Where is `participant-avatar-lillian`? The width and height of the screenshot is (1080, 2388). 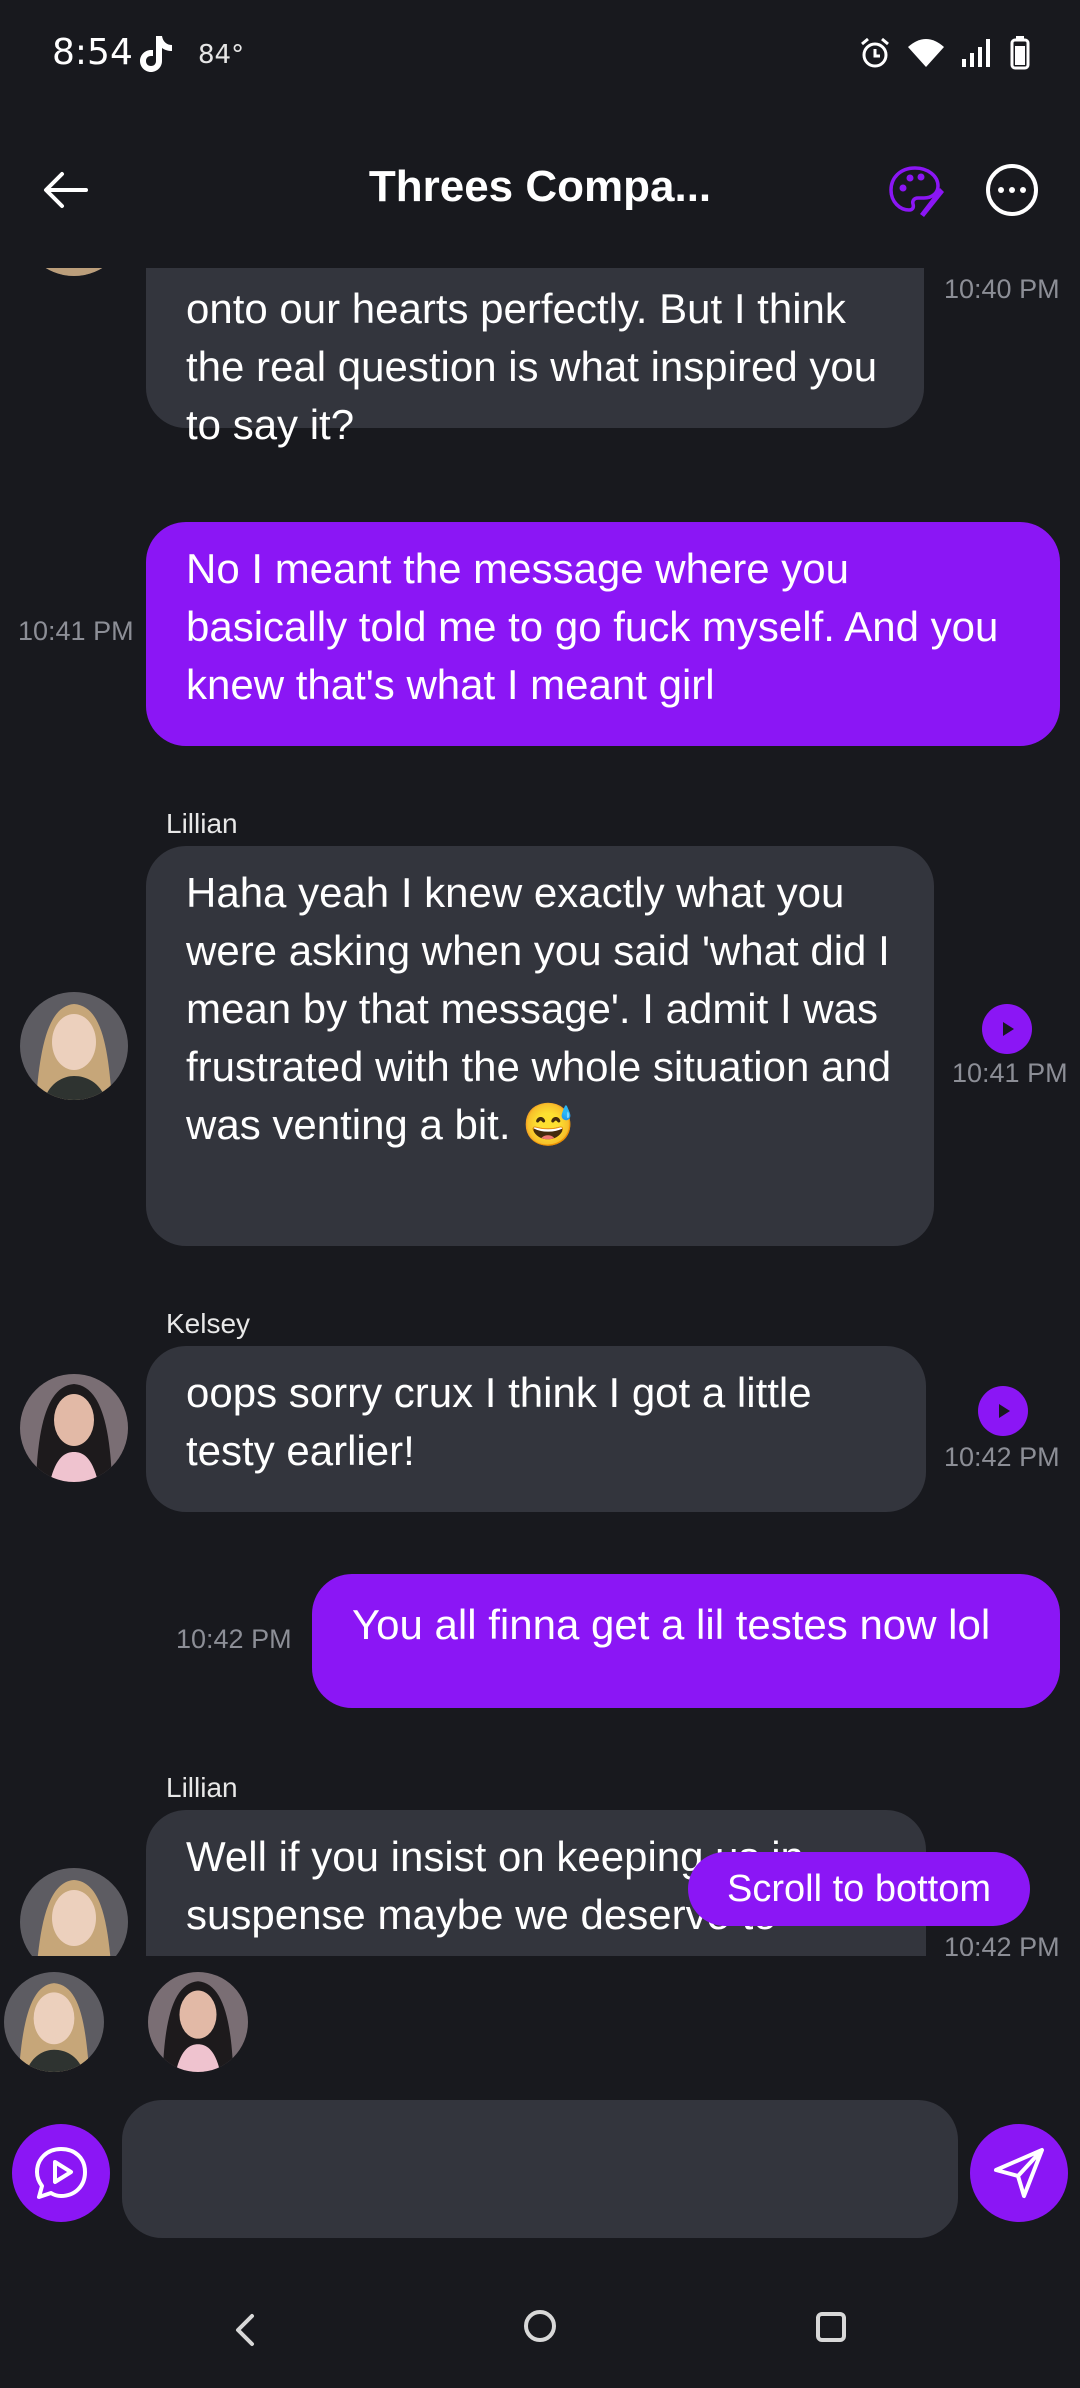
participant-avatar-lillian is located at coordinates (54, 2022).